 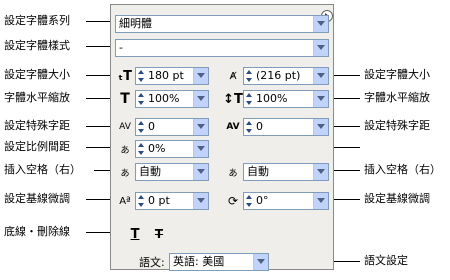 I want to click on vertical-scale-value: 100%, so click(x=272, y=98).